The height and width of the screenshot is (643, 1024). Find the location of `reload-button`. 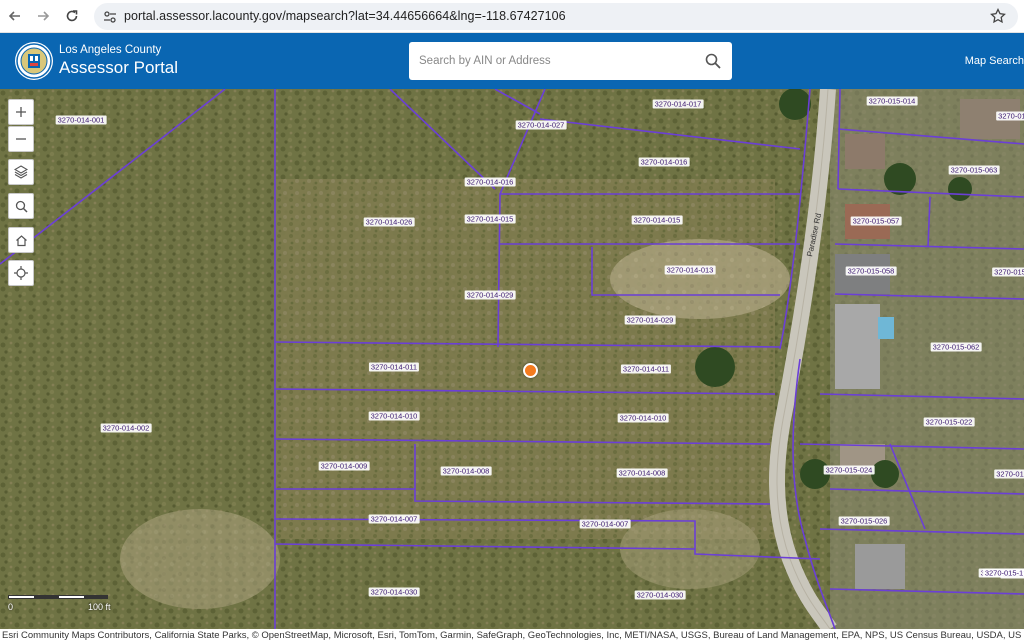

reload-button is located at coordinates (72, 16).